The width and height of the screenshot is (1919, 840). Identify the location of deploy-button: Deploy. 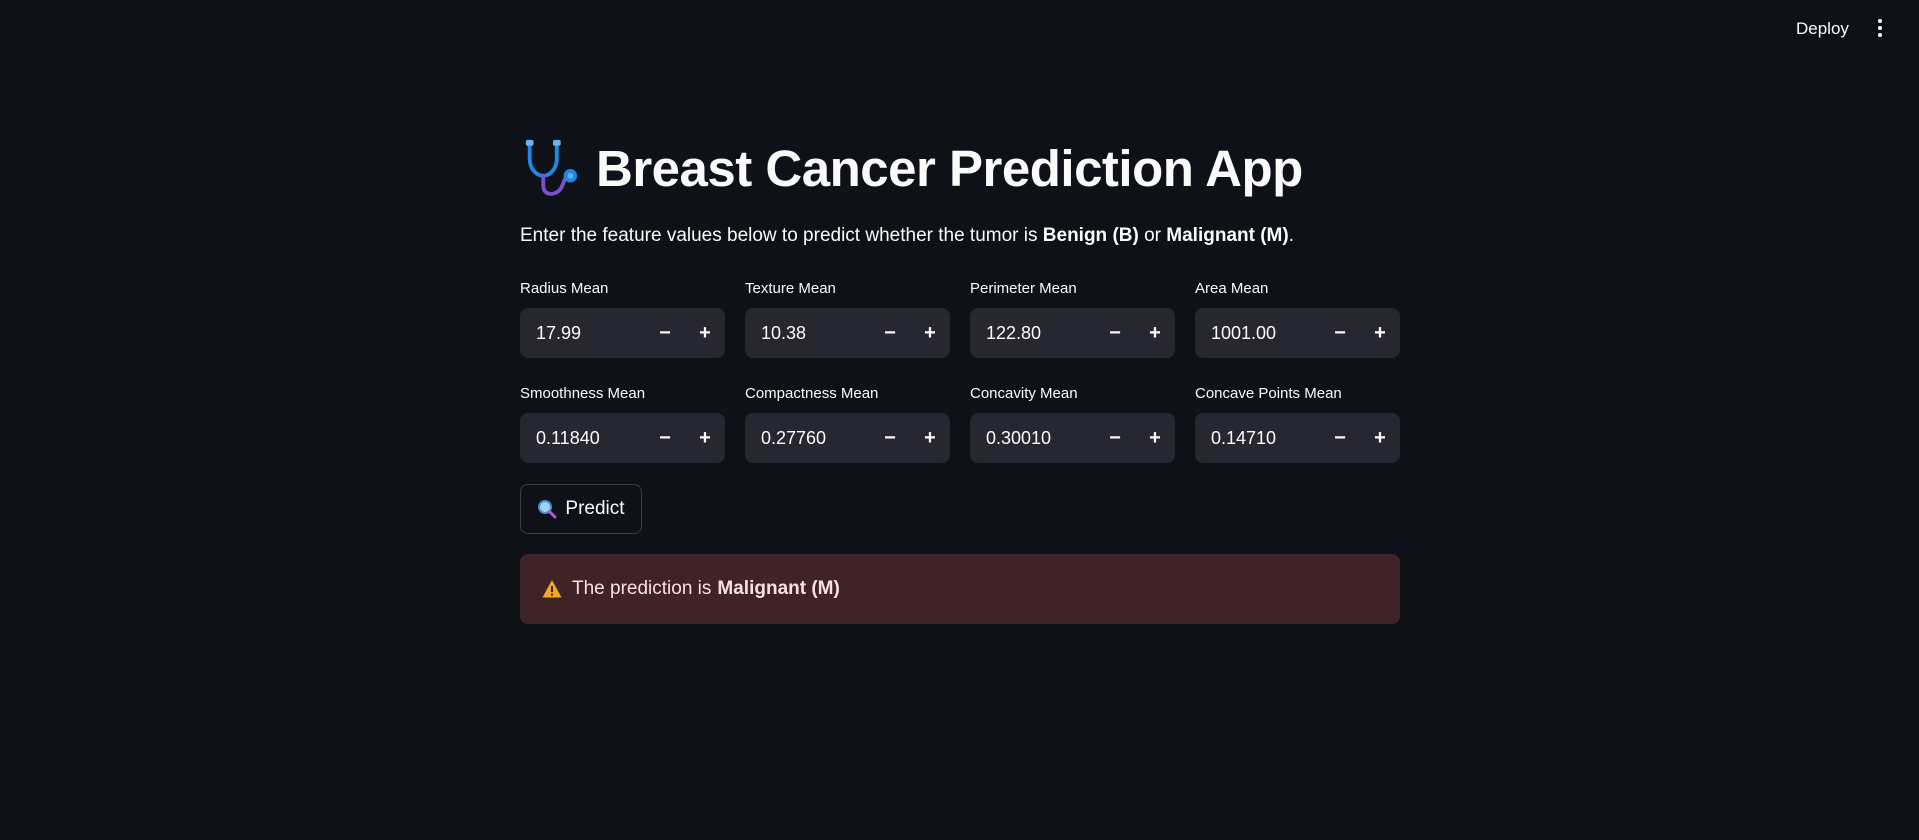
(1822, 29).